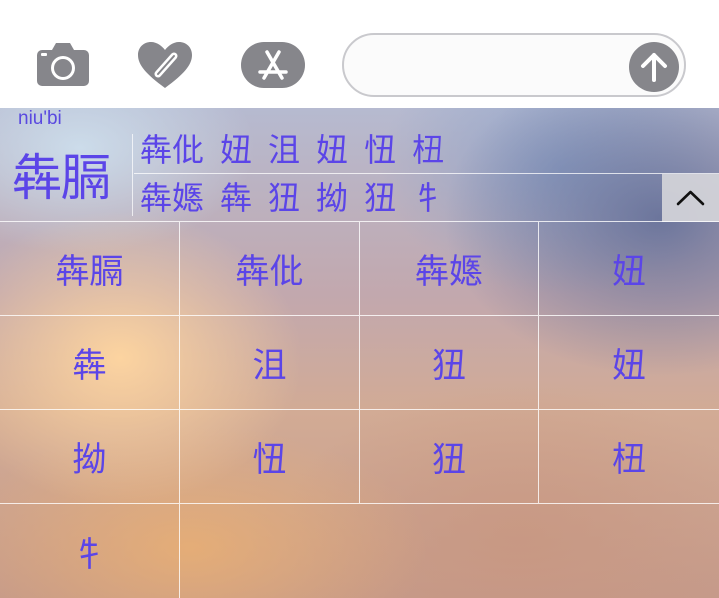  I want to click on pinyin-text: niu'bi, so click(40, 118).